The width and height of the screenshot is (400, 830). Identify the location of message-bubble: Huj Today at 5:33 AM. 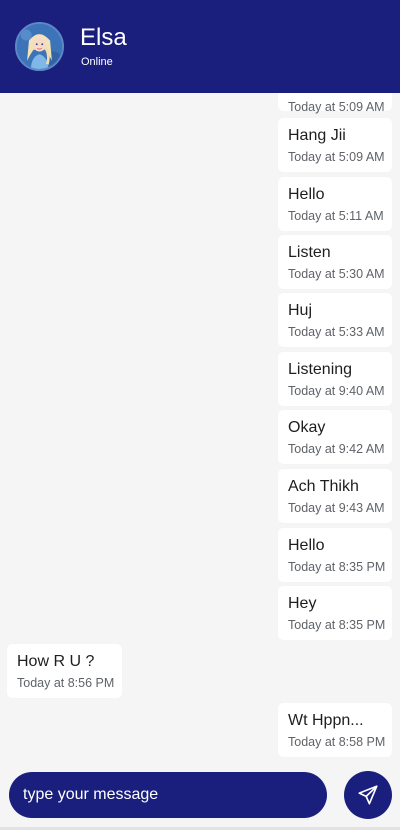
(335, 320).